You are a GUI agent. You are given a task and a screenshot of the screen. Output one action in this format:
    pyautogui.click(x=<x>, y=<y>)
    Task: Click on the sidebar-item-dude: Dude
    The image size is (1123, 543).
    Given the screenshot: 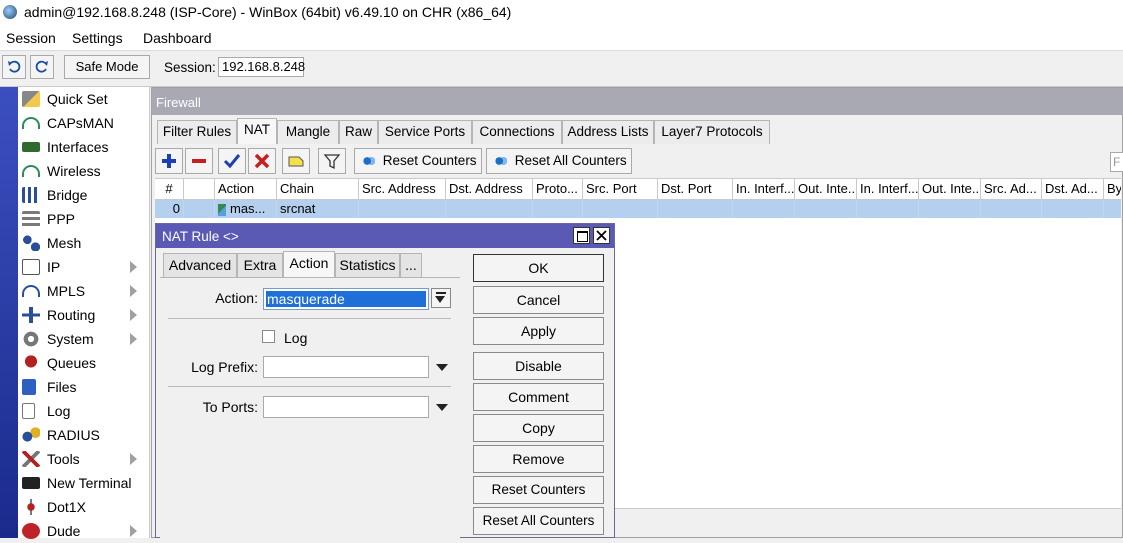 What is the action you would take?
    pyautogui.click(x=83, y=531)
    